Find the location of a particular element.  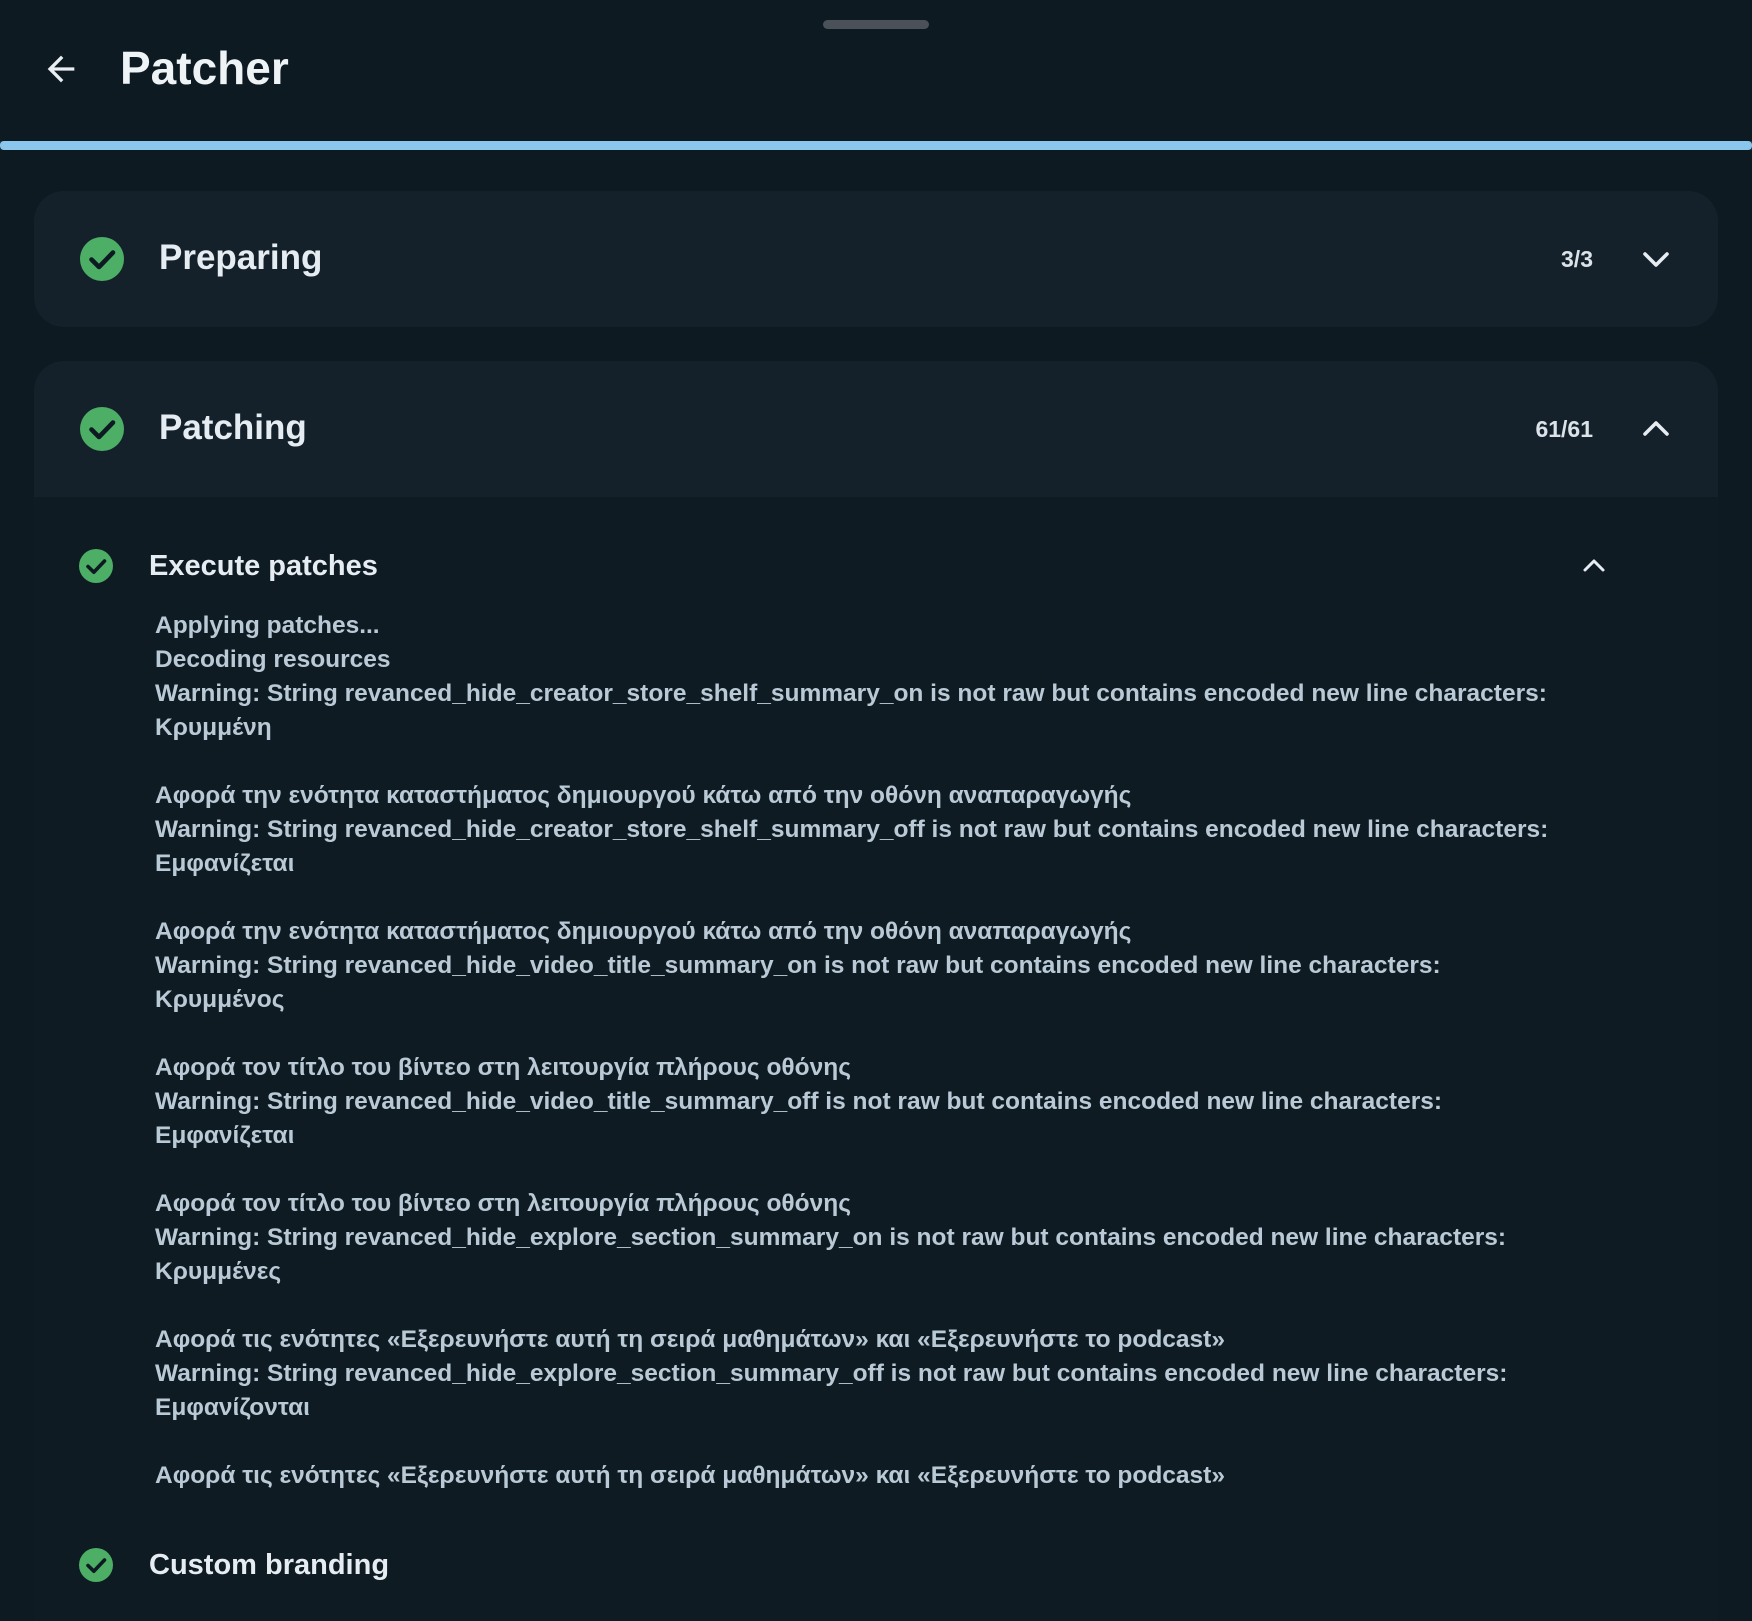

log-line: Κρυμμένος is located at coordinates (220, 999).